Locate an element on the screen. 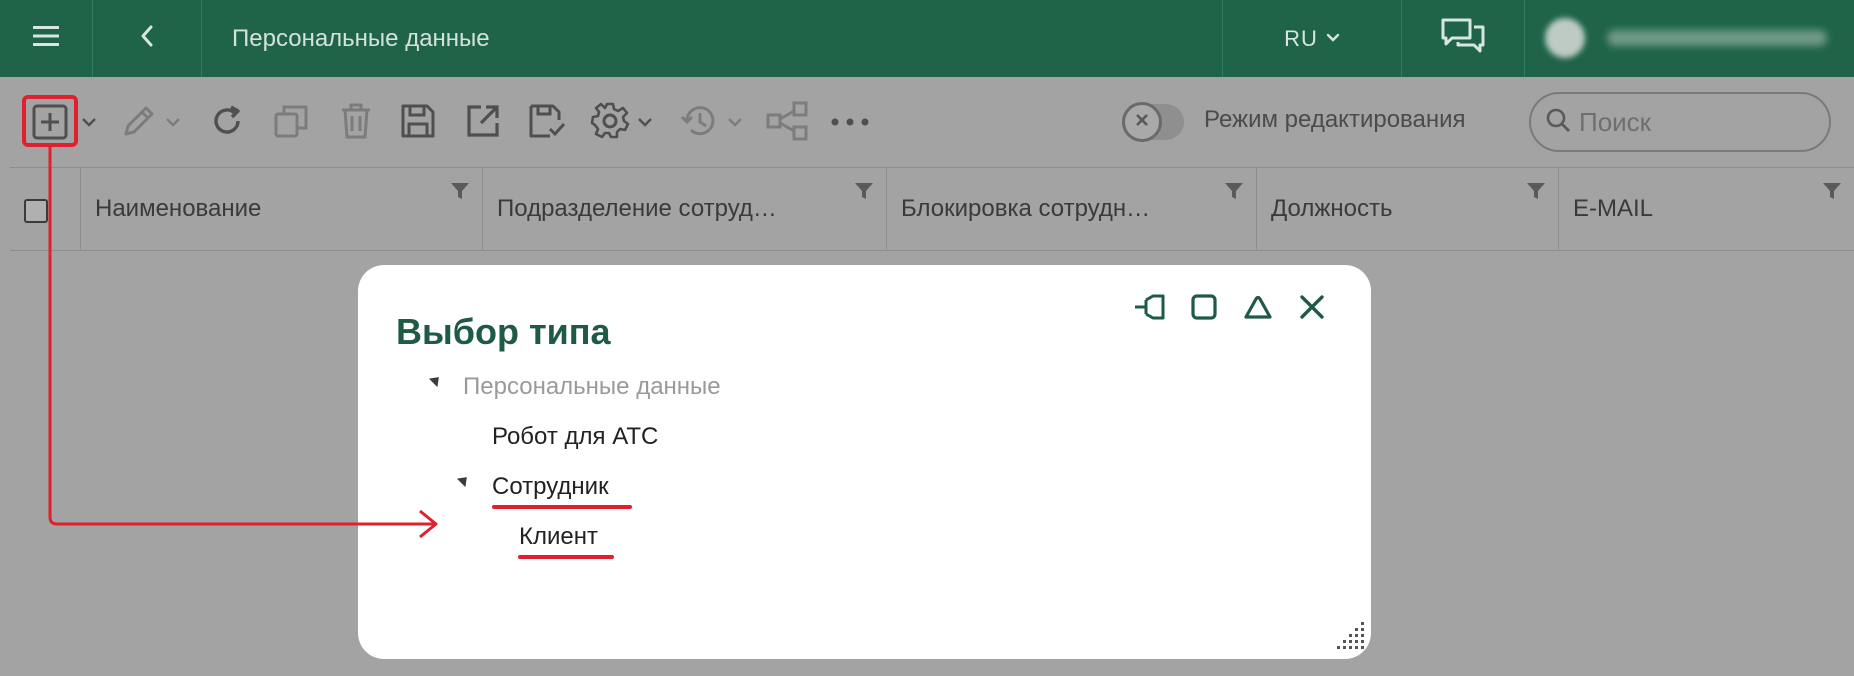 The height and width of the screenshot is (676, 1854). edit-button is located at coordinates (139, 121).